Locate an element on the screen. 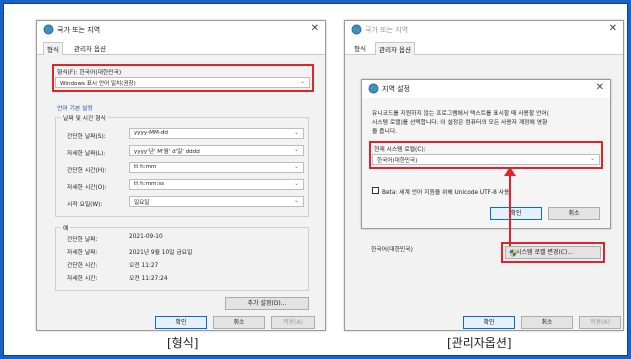 Image resolution: width=631 pixels, height=359 pixels. highlight-format is located at coordinates (183, 78).